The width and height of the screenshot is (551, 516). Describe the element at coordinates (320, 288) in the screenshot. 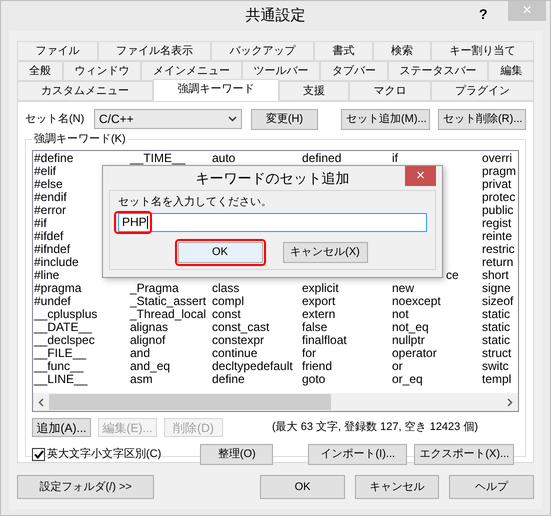

I see `keyword-text: explicit` at that location.